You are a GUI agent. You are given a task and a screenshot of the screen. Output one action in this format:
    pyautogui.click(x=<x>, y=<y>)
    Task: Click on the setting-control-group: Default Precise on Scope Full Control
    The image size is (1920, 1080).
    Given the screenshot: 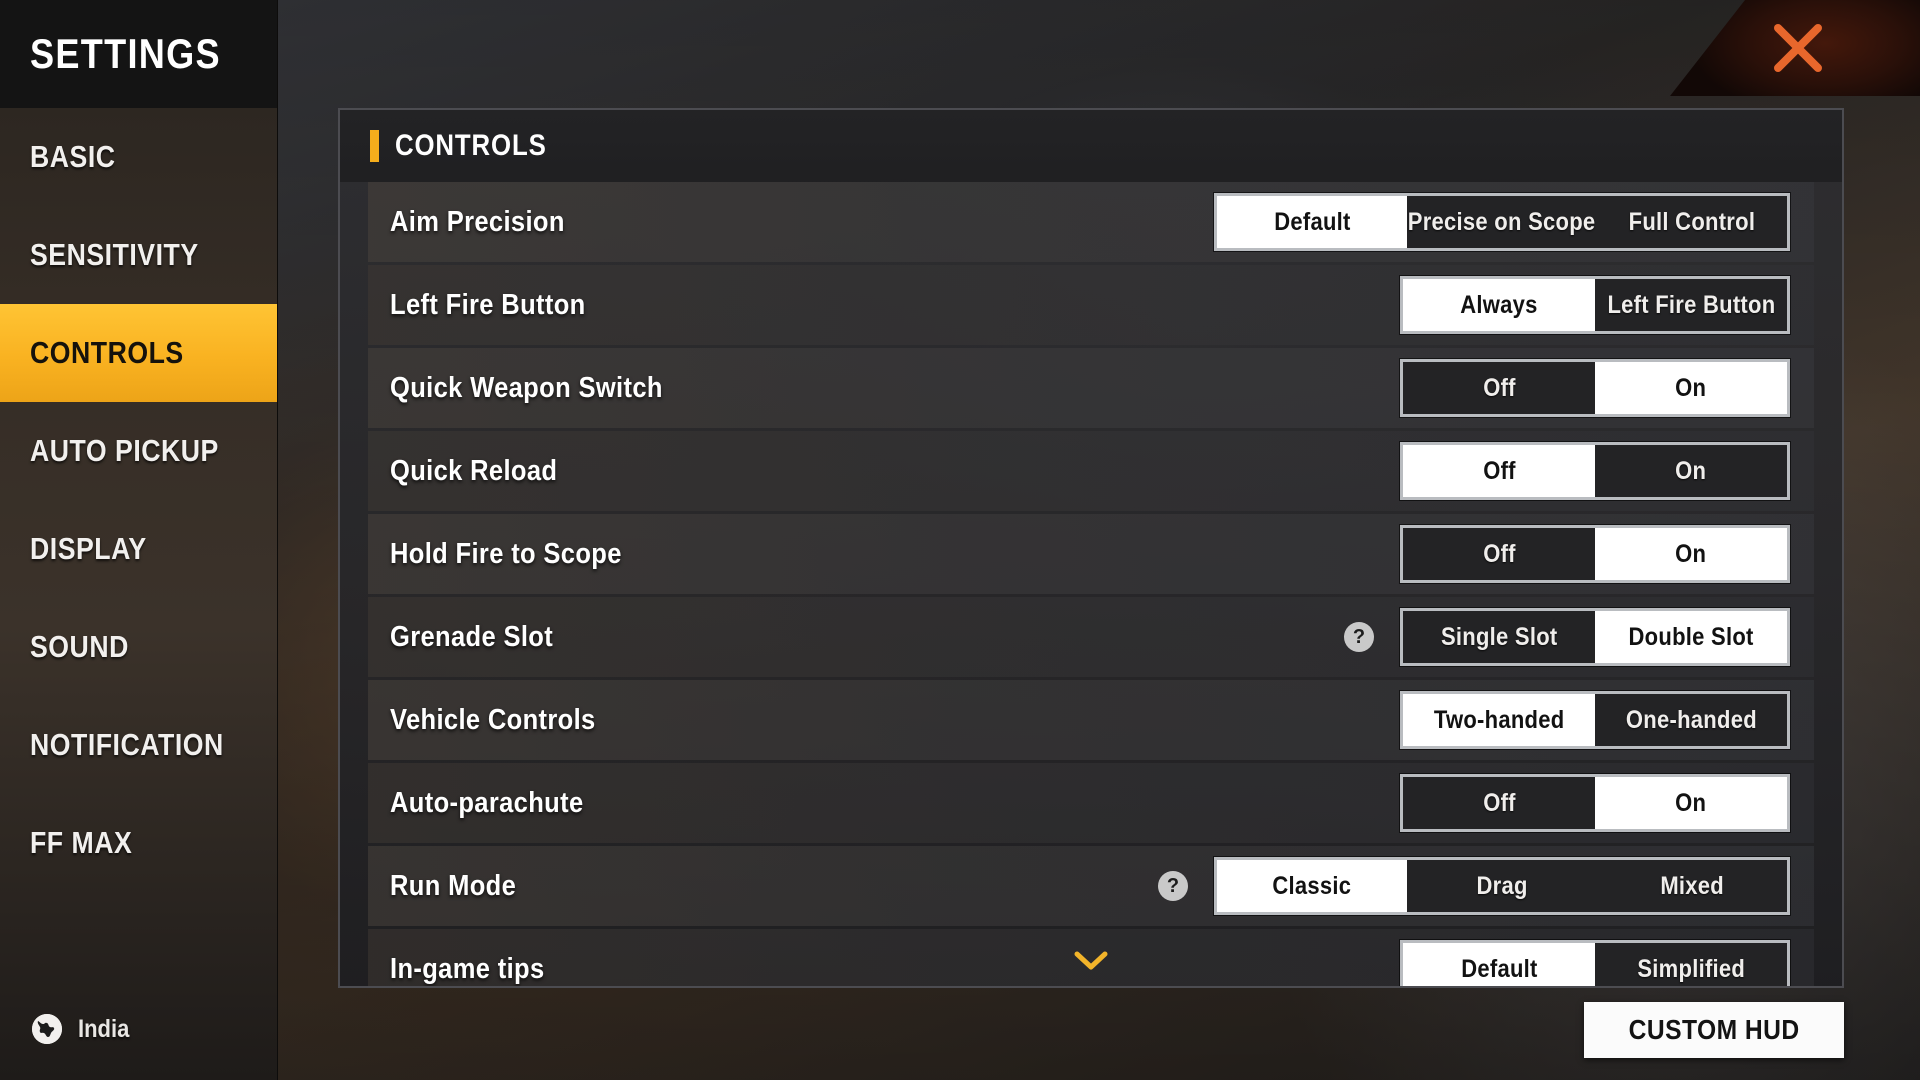 What is the action you would take?
    pyautogui.click(x=1502, y=222)
    